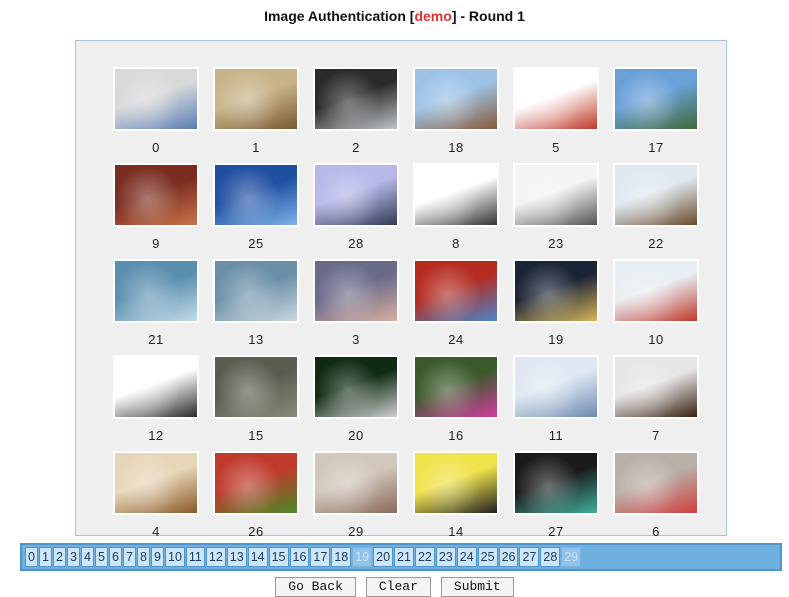 This screenshot has width=789, height=597. What do you see at coordinates (356, 435) in the screenshot?
I see `image-label: 20` at bounding box center [356, 435].